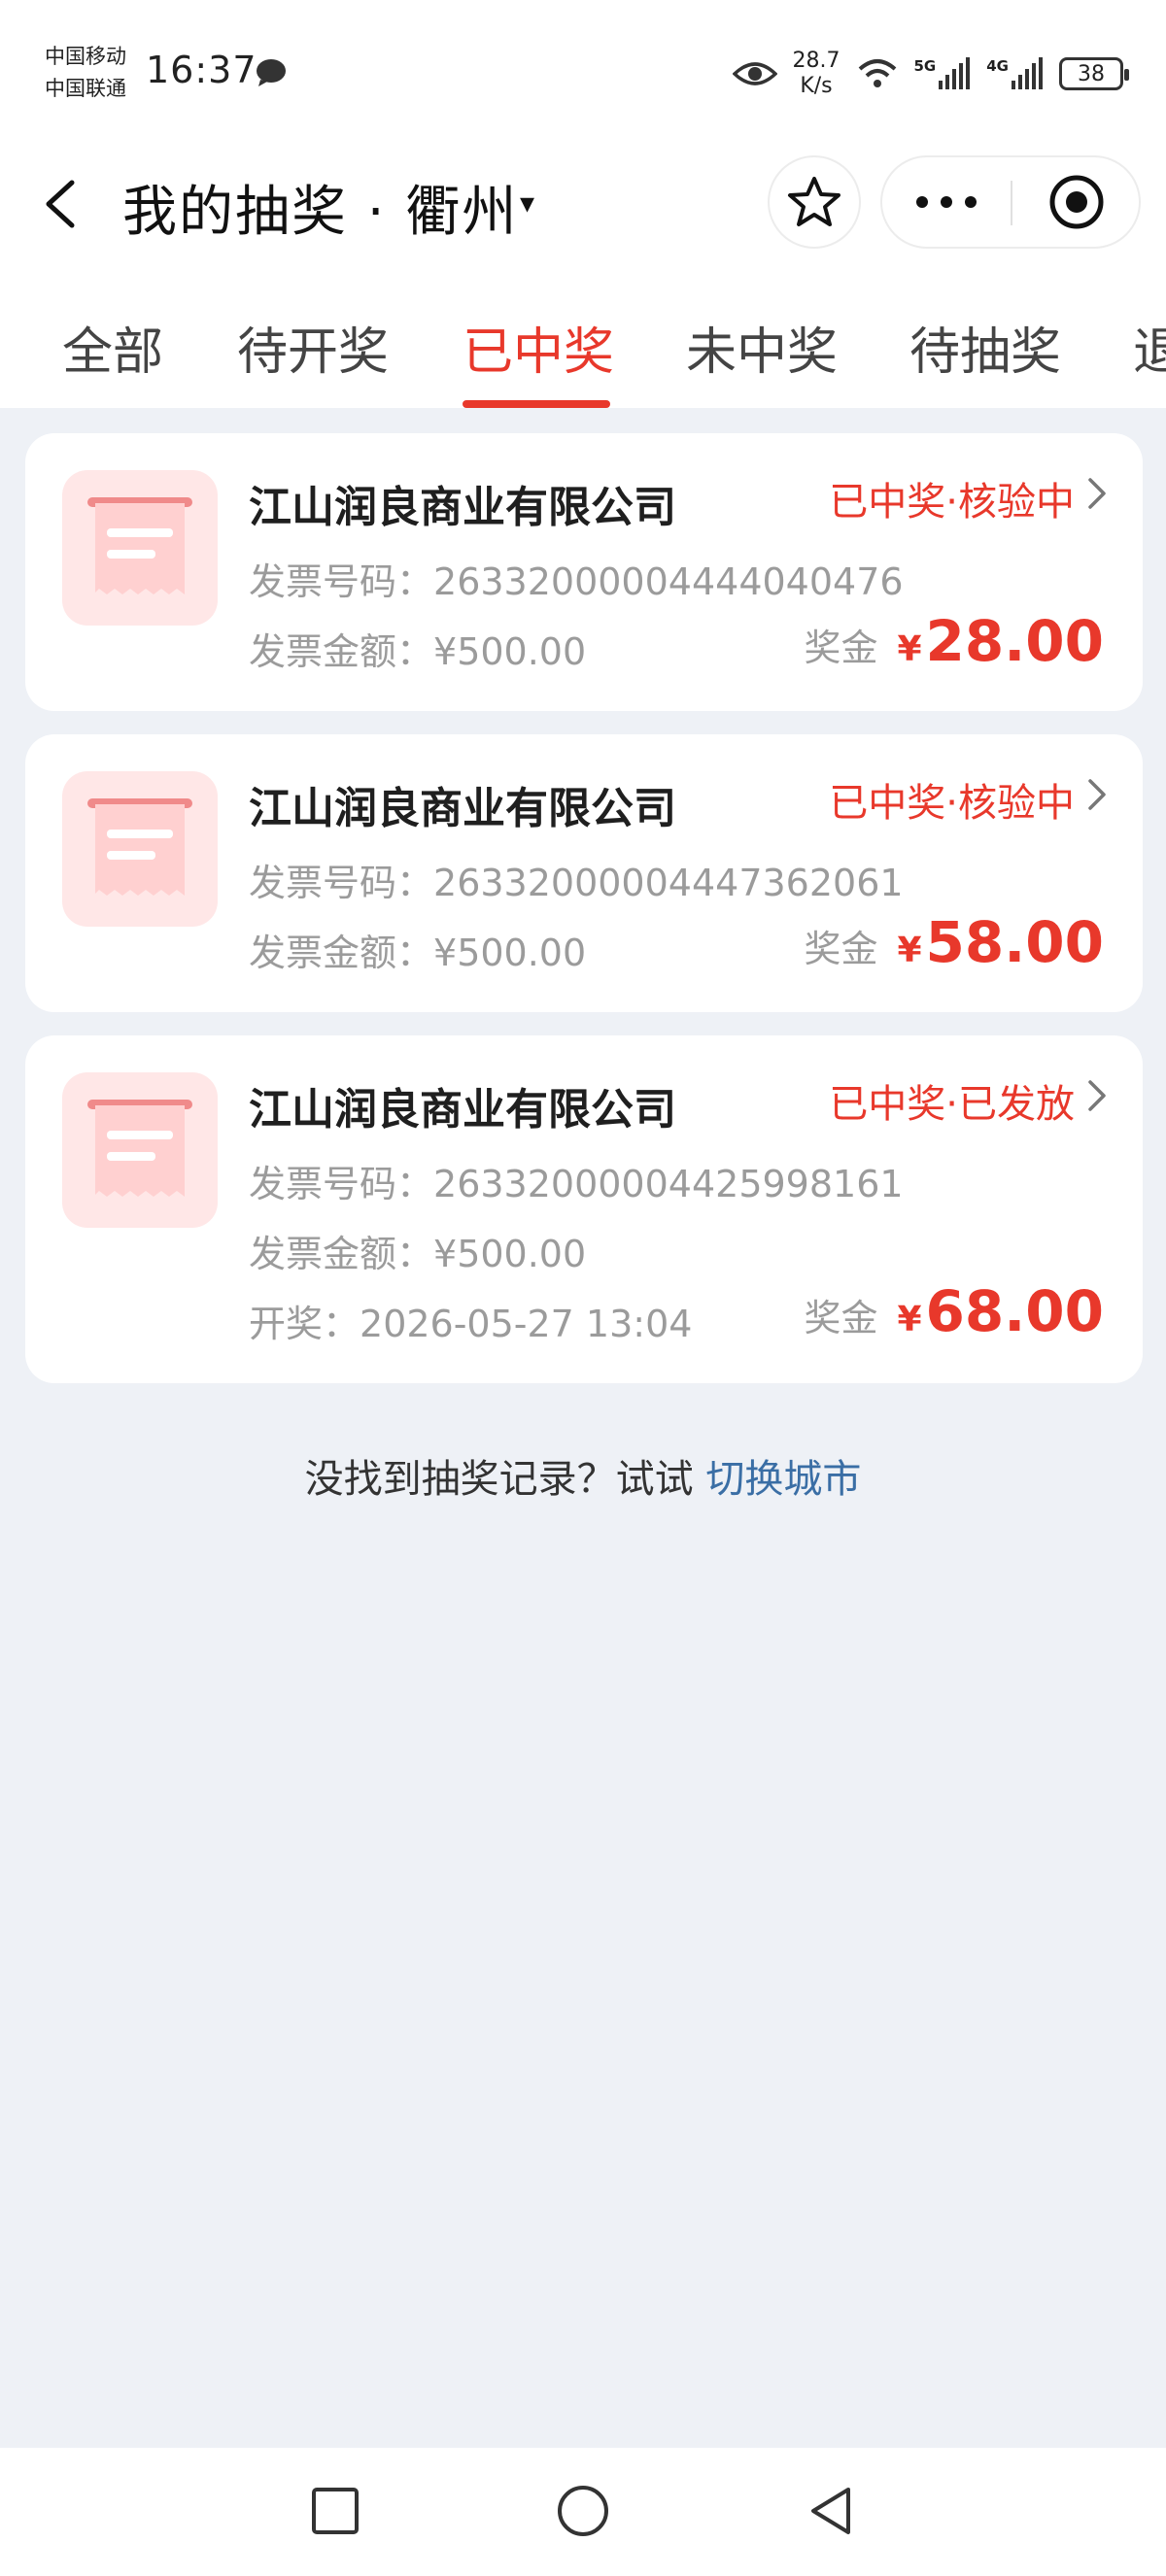 The image size is (1166, 2576). I want to click on system-back-button, so click(831, 2511).